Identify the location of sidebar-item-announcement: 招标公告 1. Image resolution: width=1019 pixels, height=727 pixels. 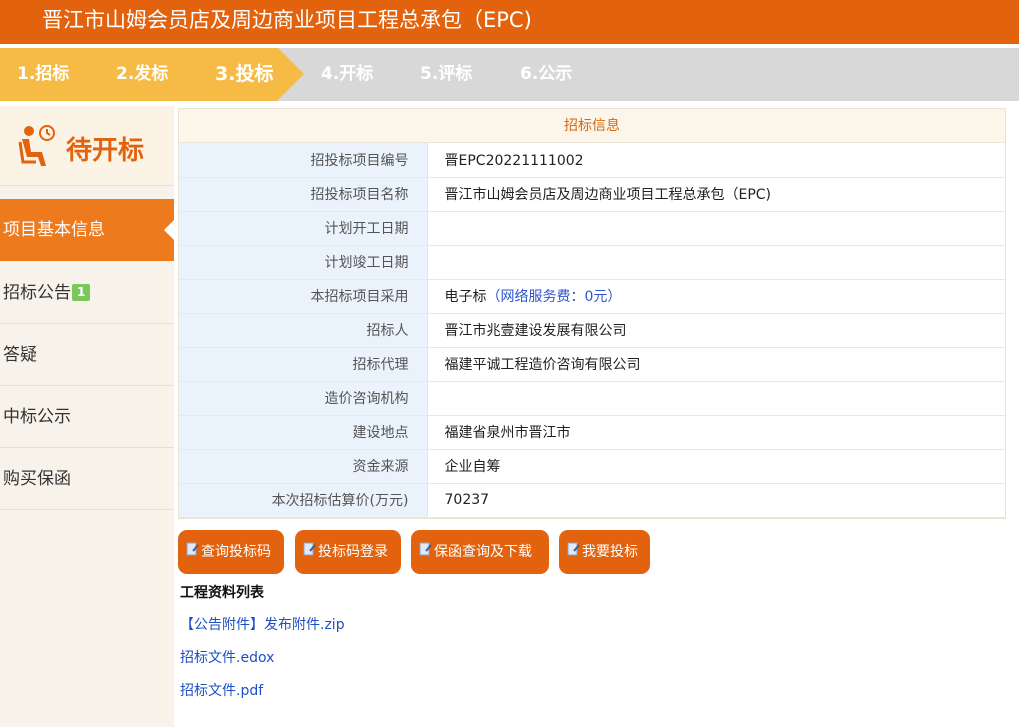
(87, 293).